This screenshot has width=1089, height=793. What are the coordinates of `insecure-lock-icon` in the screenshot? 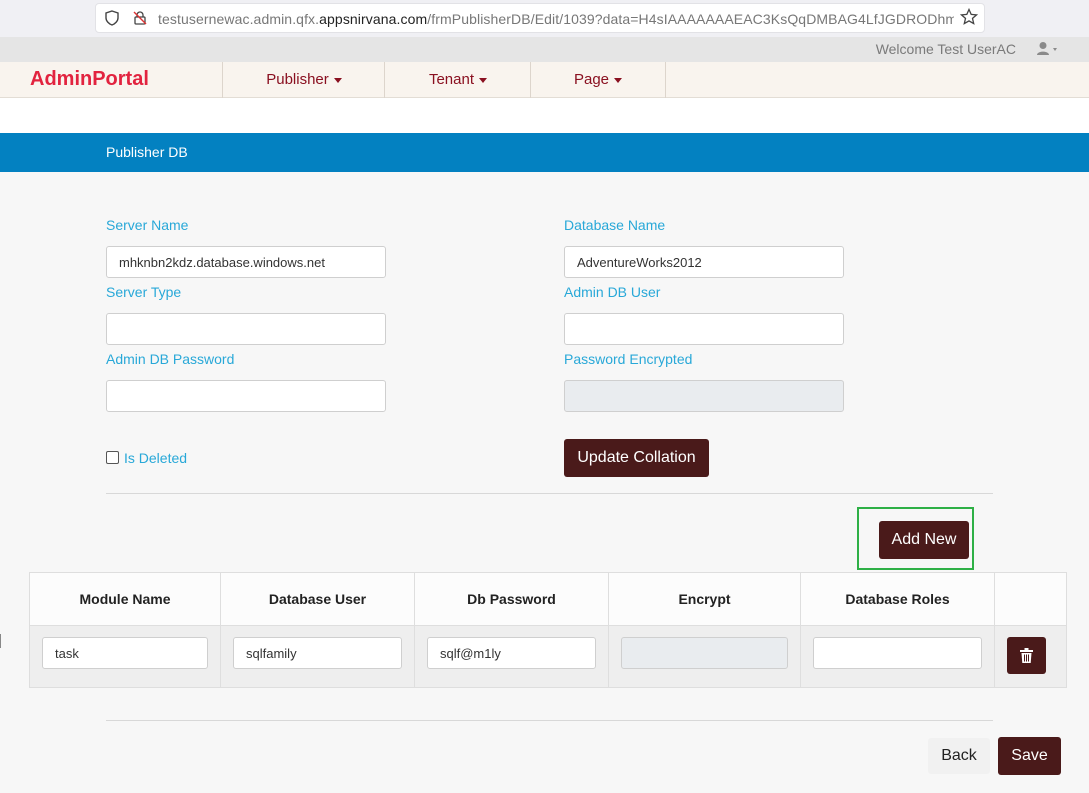 It's located at (140, 18).